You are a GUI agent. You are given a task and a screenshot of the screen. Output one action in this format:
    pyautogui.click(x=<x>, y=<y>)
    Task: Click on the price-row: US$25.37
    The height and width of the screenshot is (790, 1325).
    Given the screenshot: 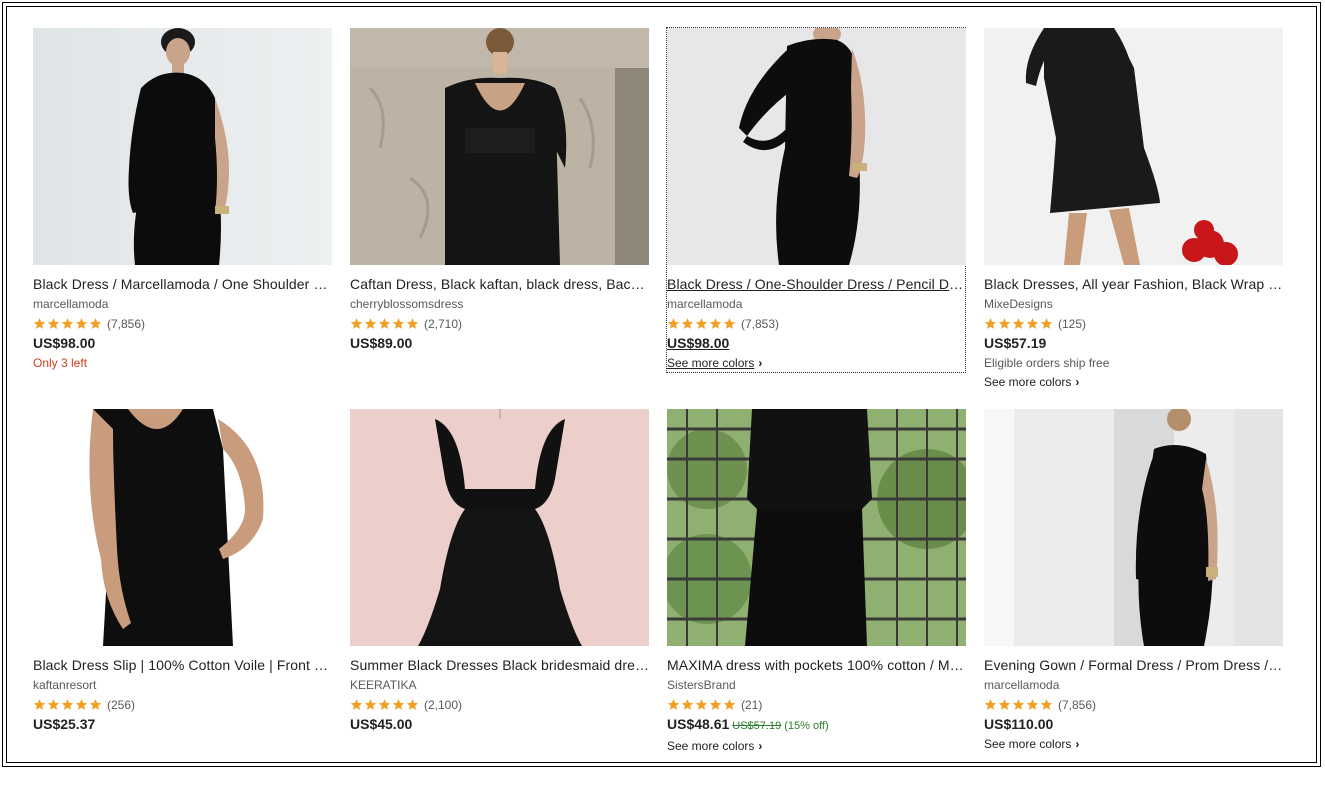 What is the action you would take?
    pyautogui.click(x=182, y=724)
    